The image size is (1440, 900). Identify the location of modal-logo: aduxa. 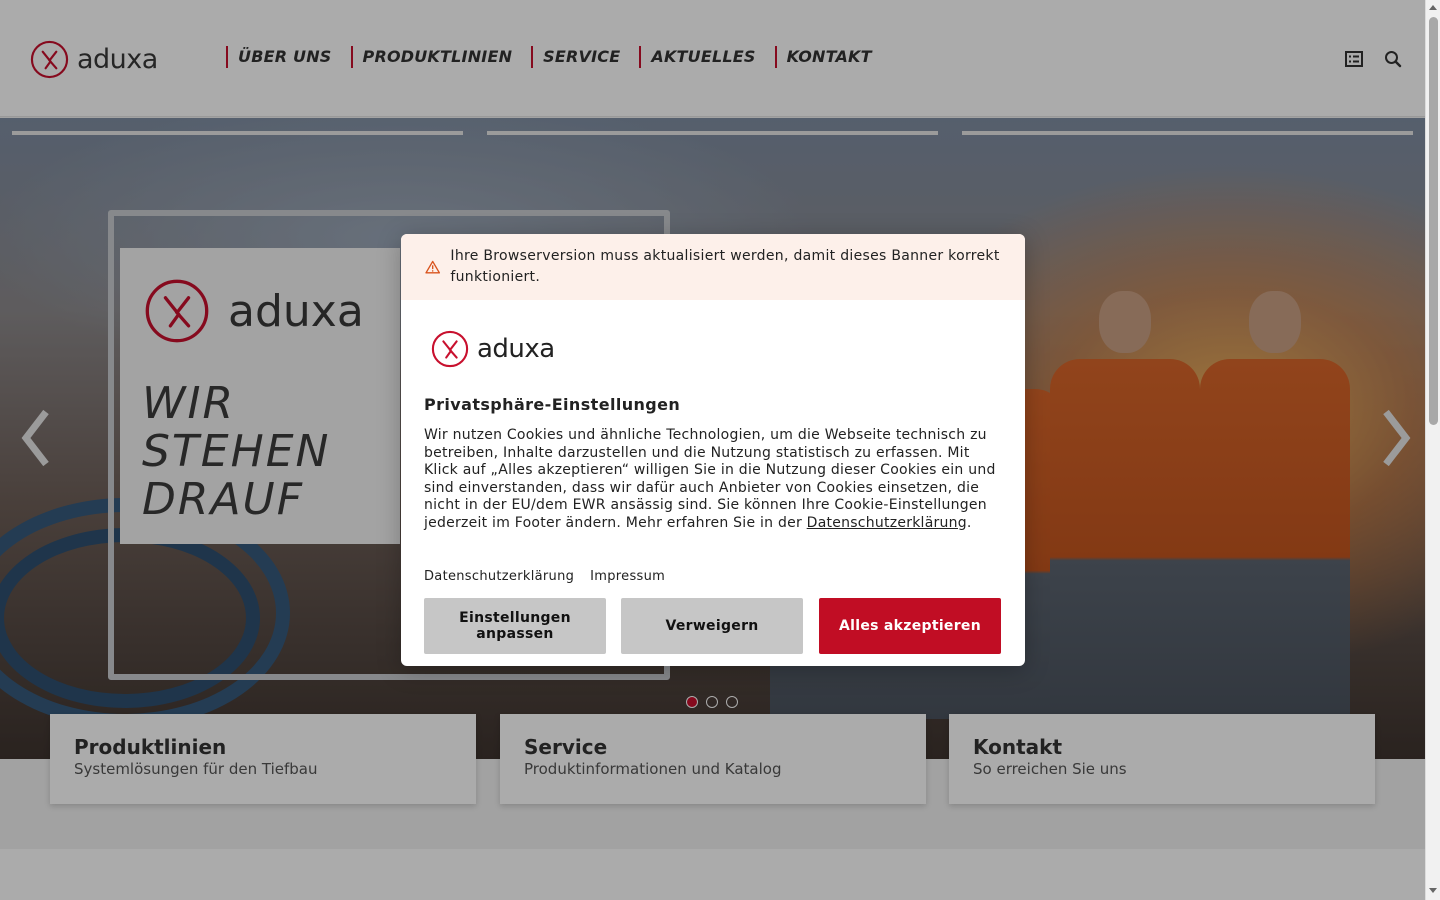
(493, 349).